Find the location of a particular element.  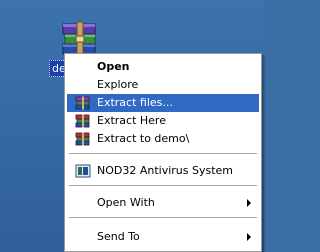

menu-item-extract-to-demo: Extract to demo\ is located at coordinates (163, 139).